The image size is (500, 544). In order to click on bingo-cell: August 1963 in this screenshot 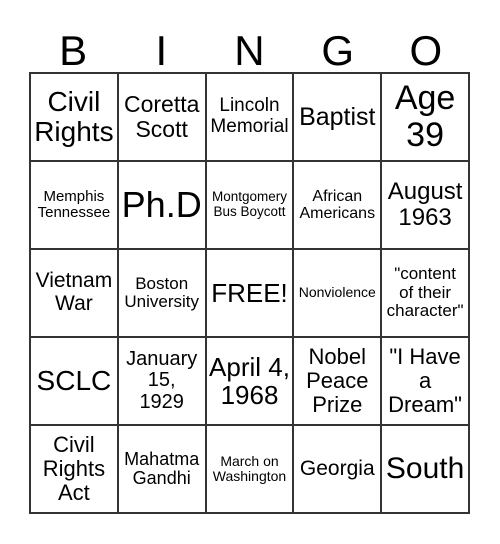, I will do `click(425, 205)`.